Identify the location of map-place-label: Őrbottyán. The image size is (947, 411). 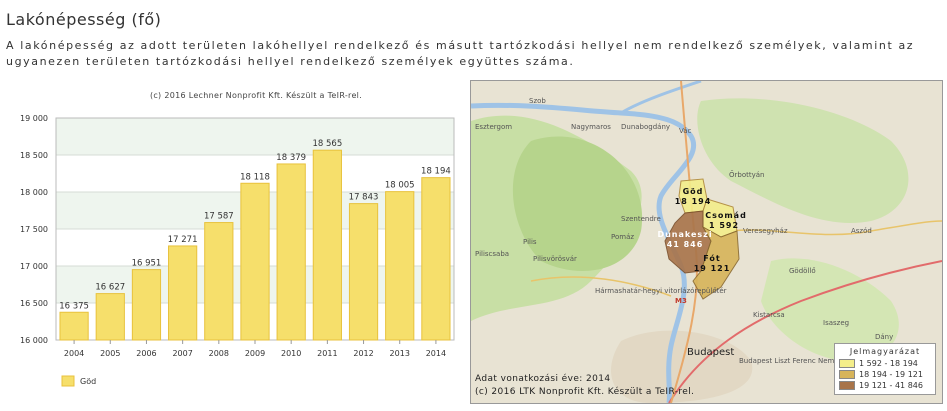
(746, 174).